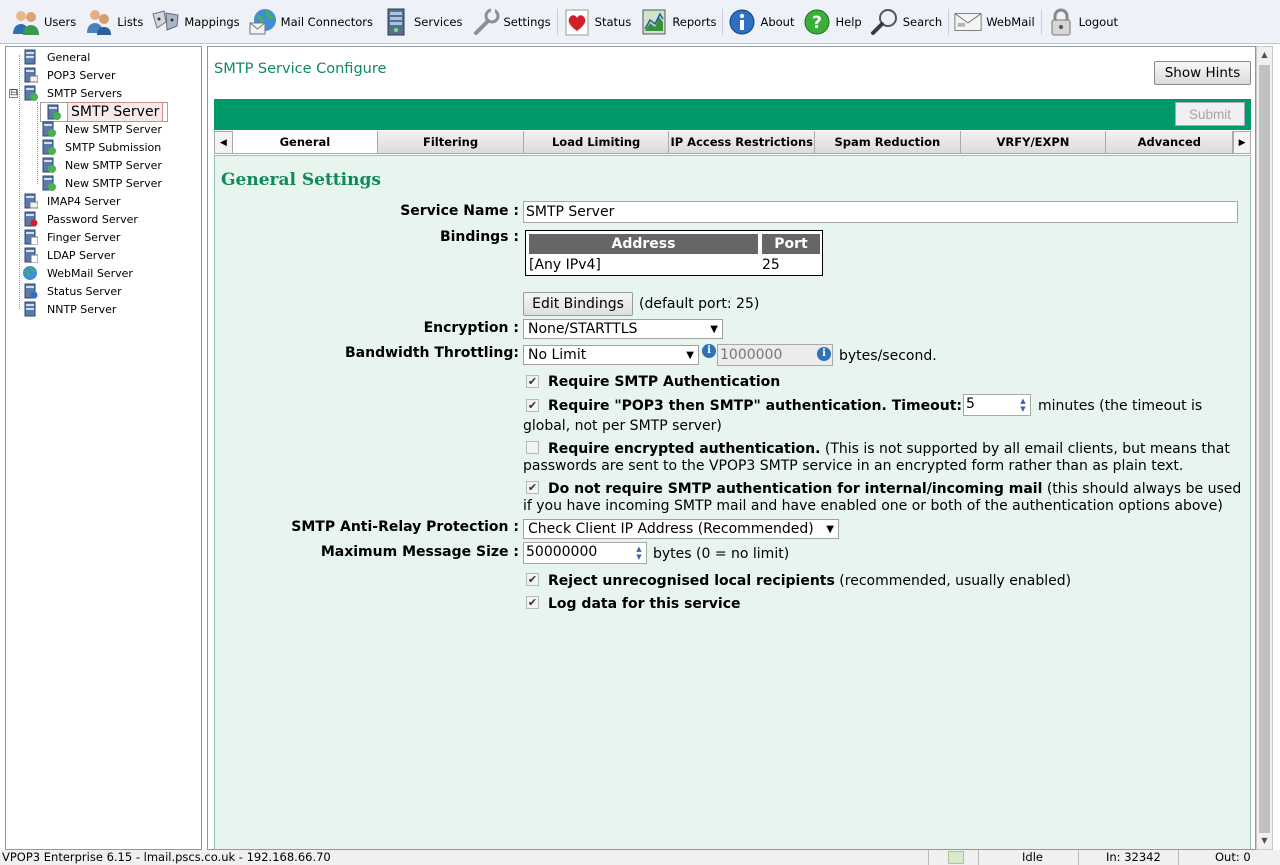 The height and width of the screenshot is (865, 1280). I want to click on max-size-units: bytes (0 = no limit), so click(721, 554).